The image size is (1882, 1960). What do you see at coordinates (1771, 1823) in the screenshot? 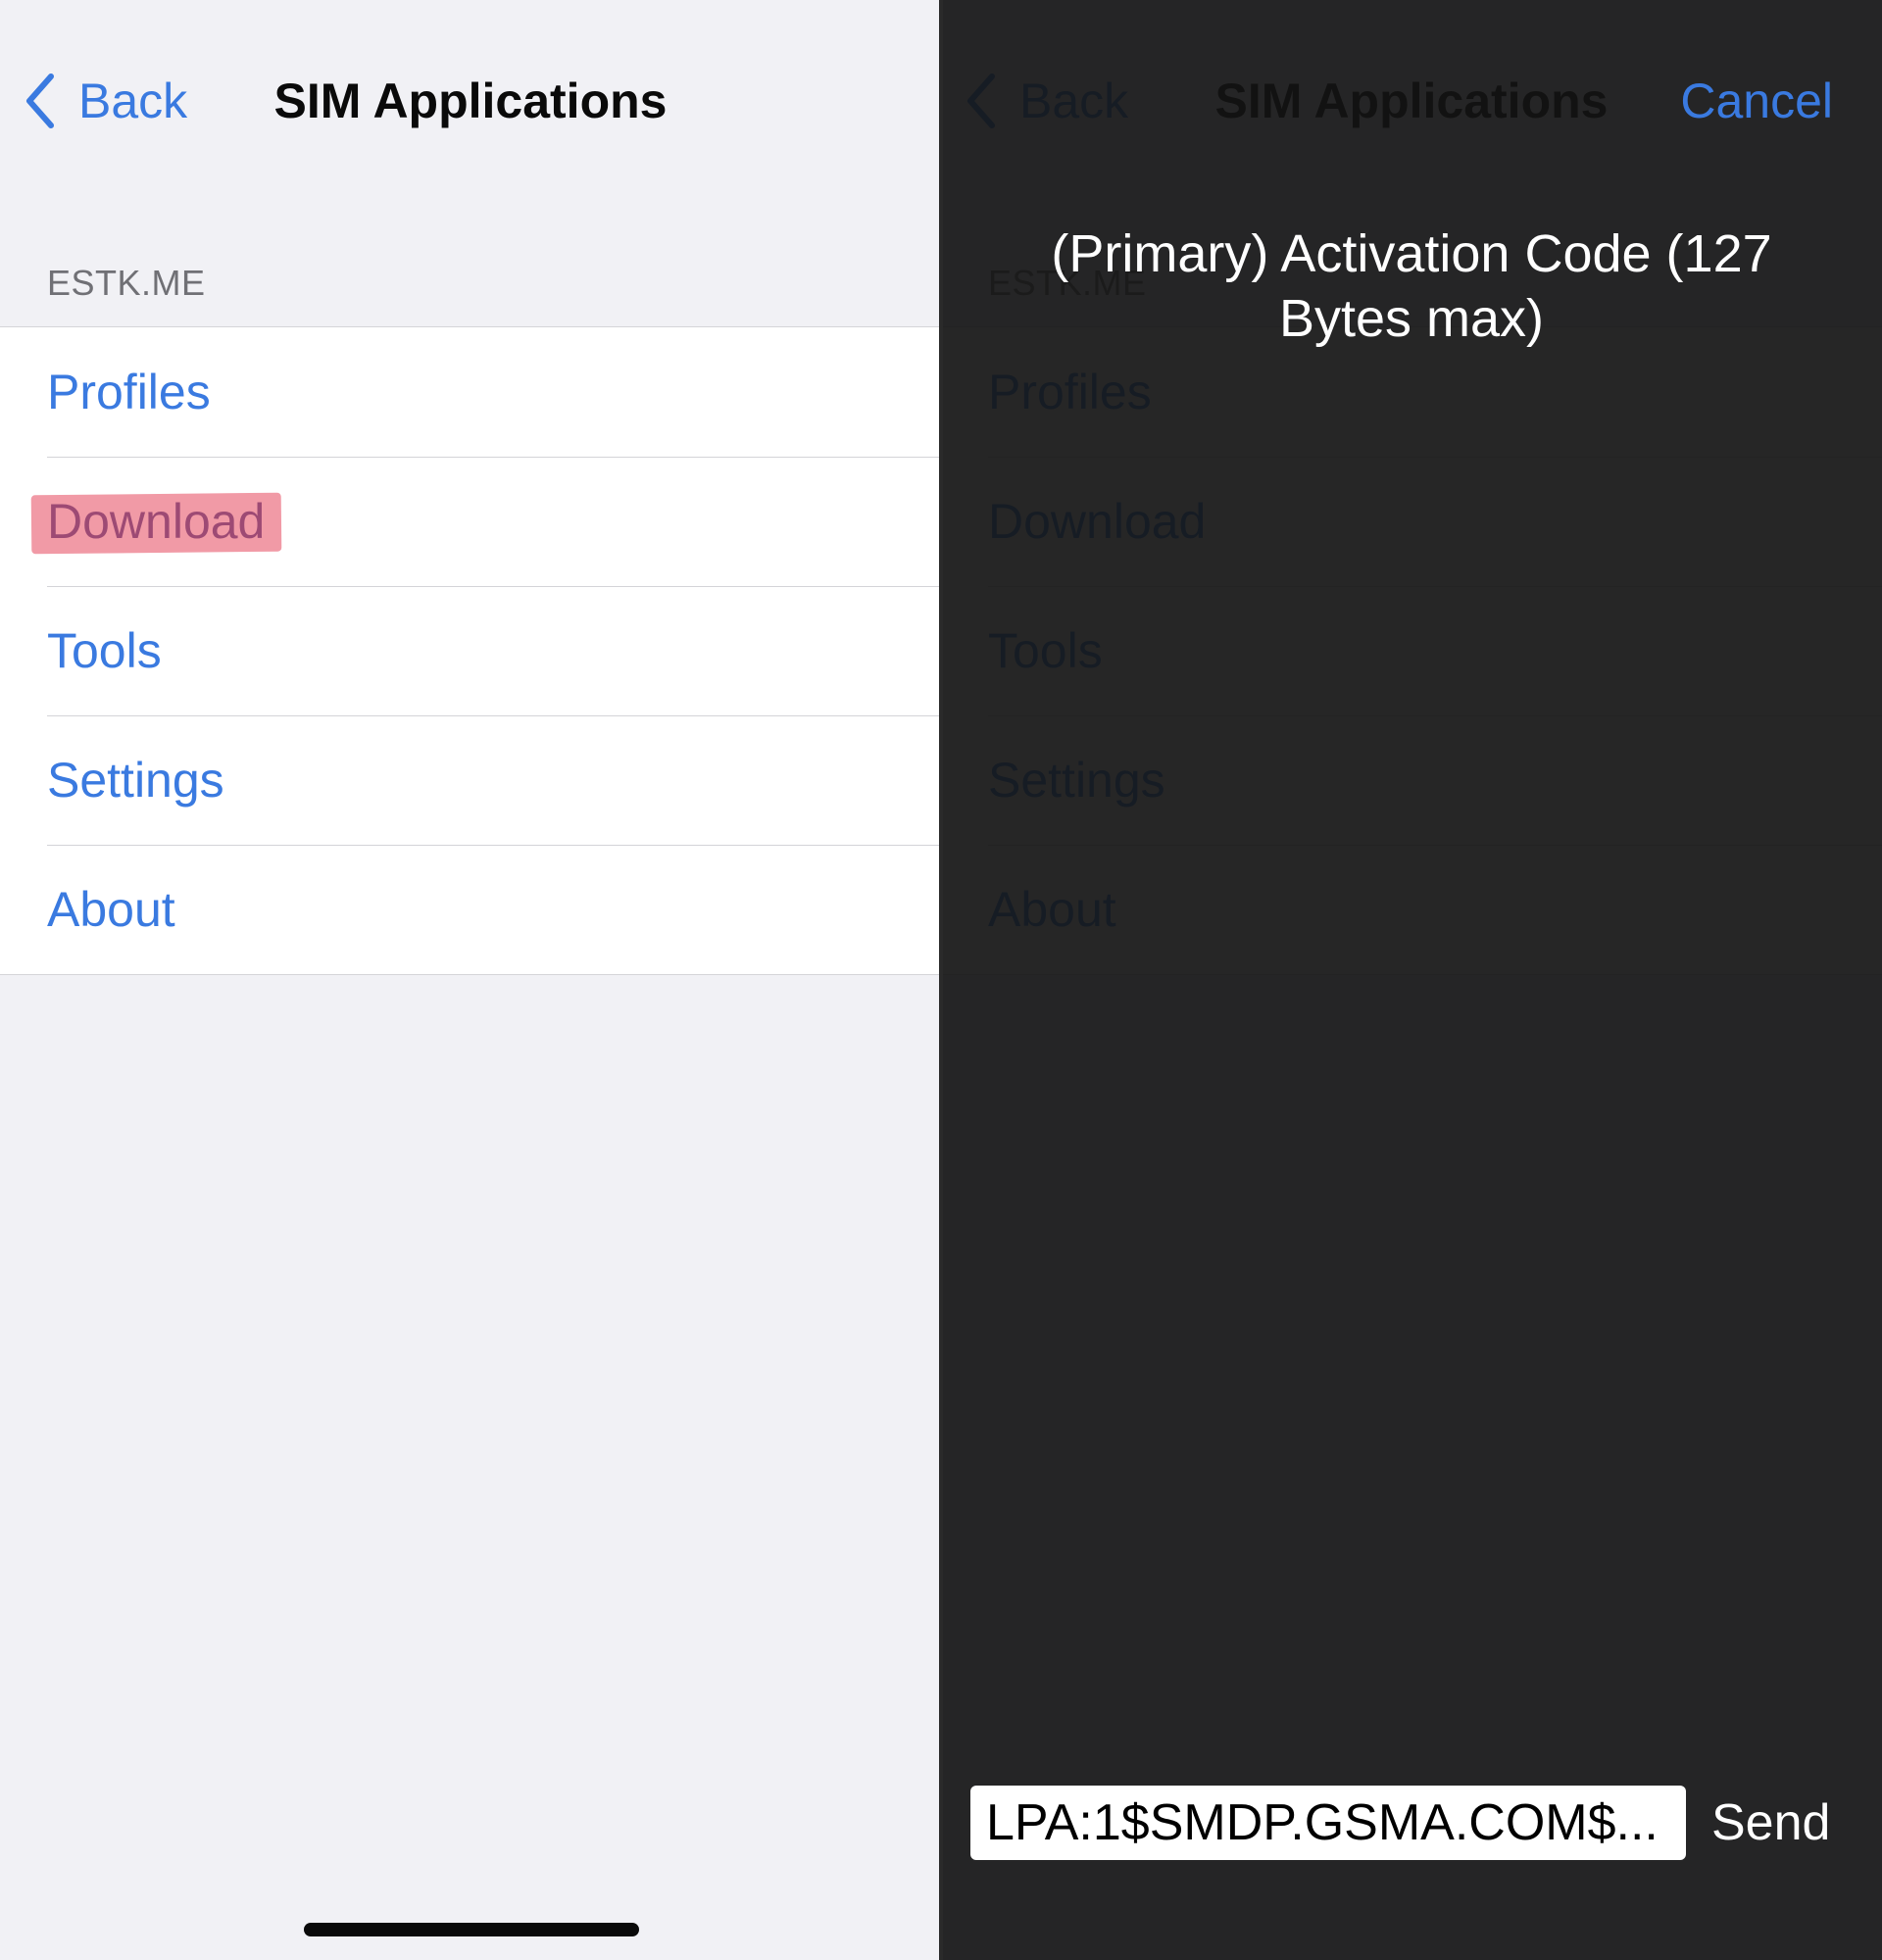
I see `send-button: Send` at bounding box center [1771, 1823].